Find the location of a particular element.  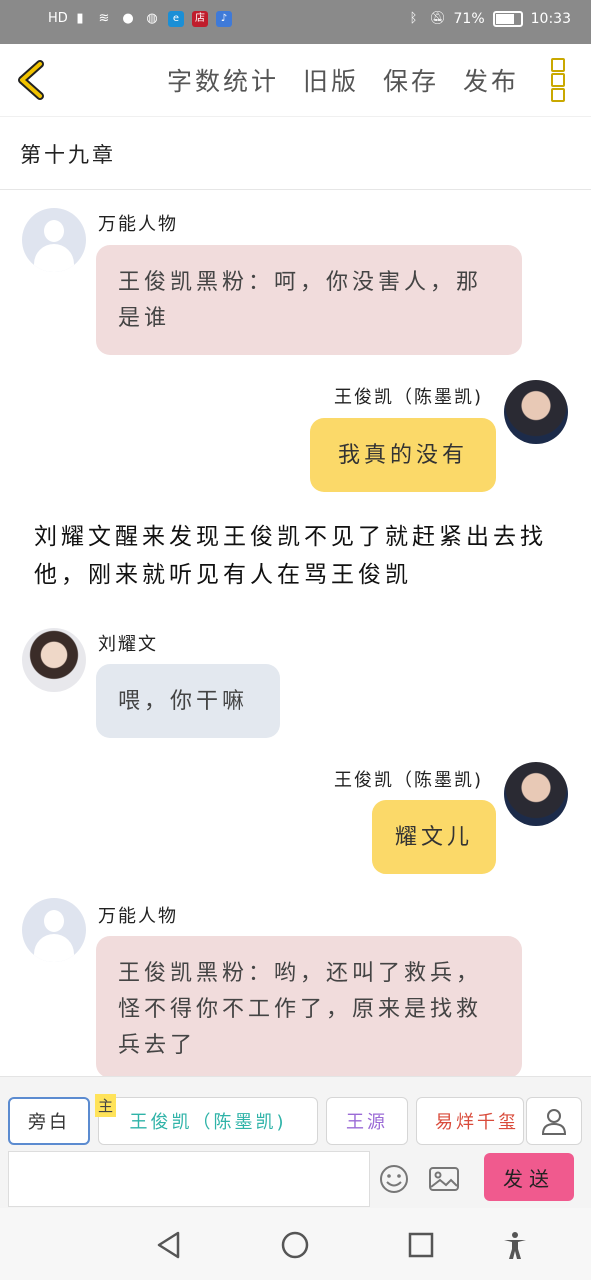

status-bar: HD ▮ ≋ ● ◍ e 店 ♪ ᛒ 🔕︎ 71% 10:33 is located at coordinates (295, 22).